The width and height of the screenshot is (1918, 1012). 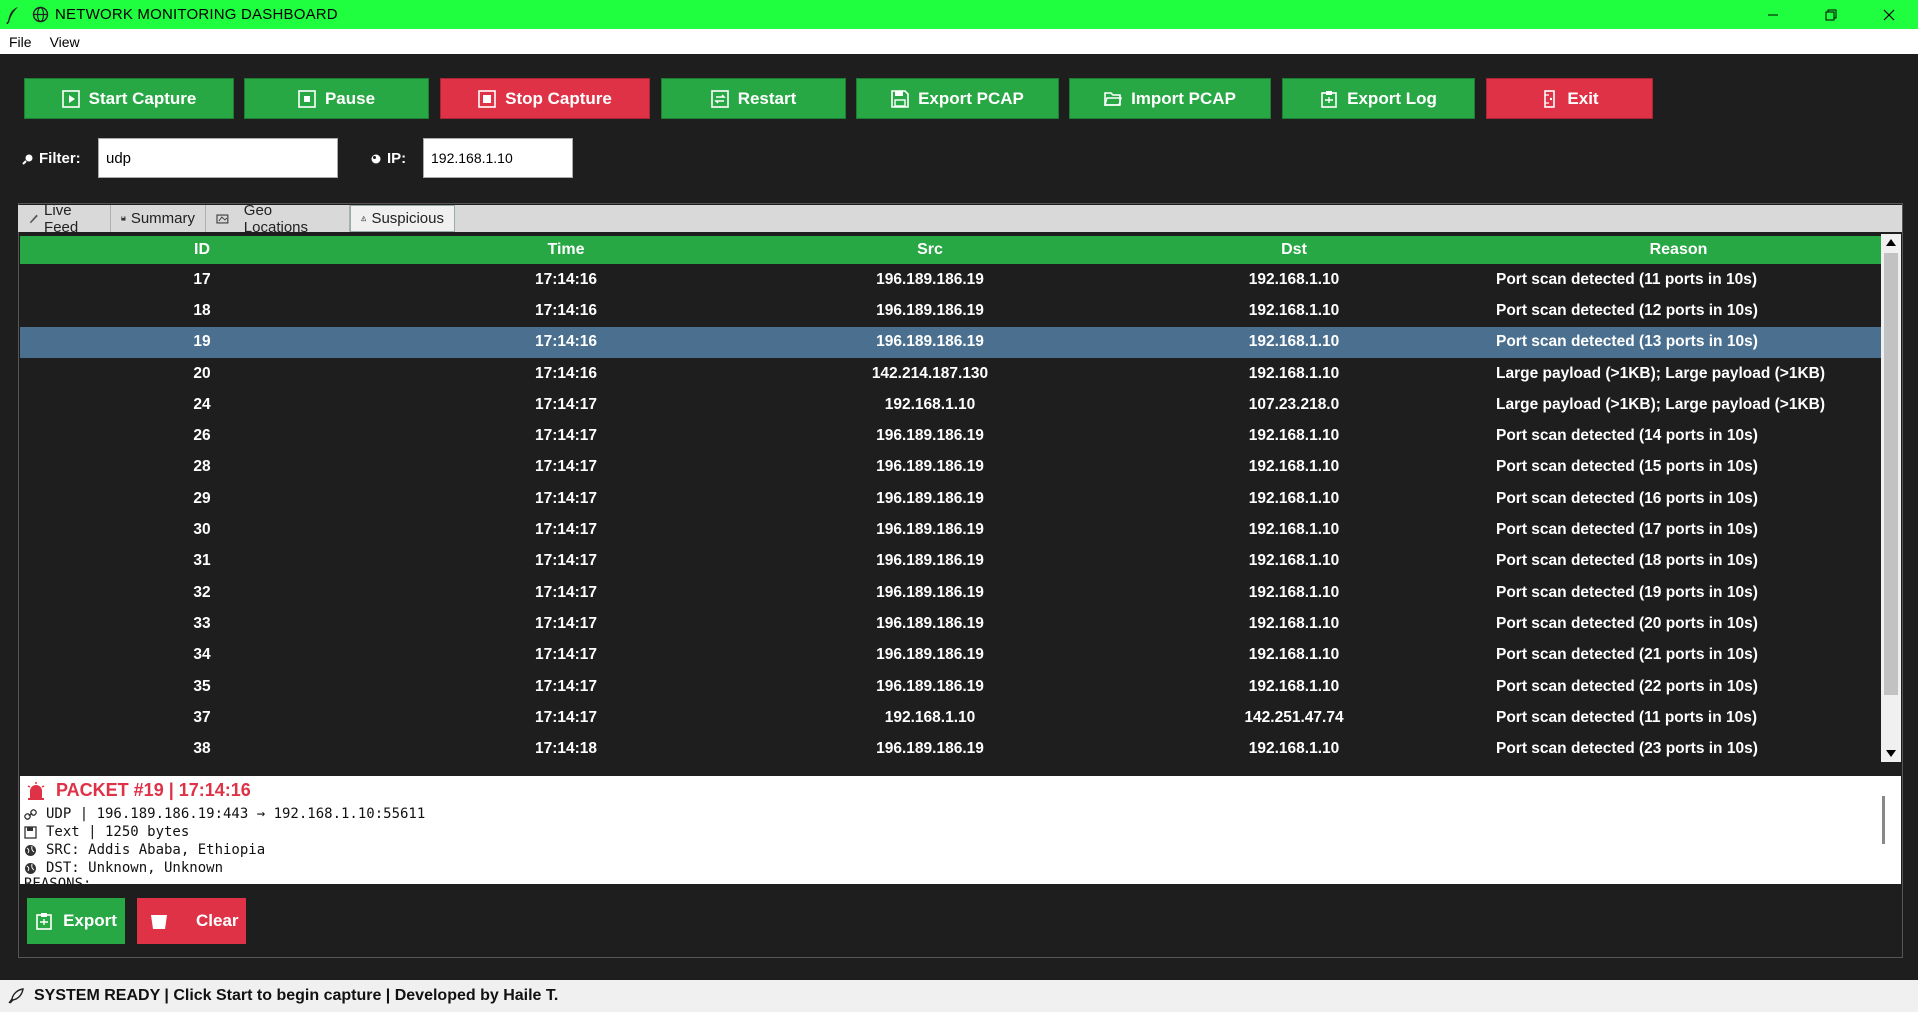 I want to click on export-pcap-button: Export PCAP, so click(x=957, y=98).